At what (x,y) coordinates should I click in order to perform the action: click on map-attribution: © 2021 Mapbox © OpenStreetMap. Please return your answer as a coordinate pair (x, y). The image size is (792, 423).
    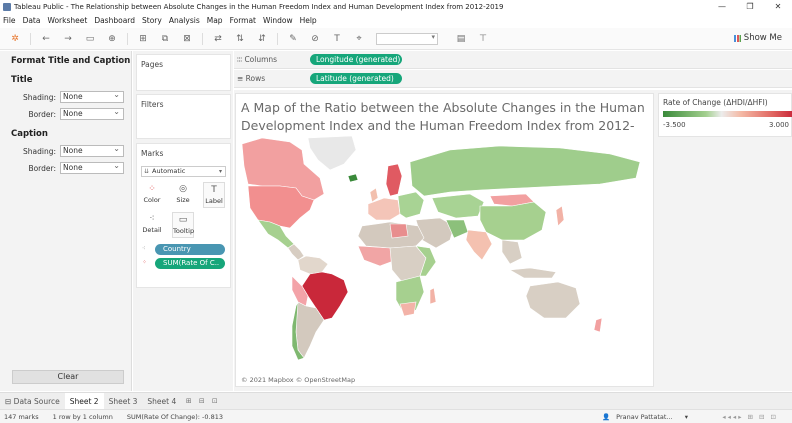
    Looking at the image, I should click on (298, 380).